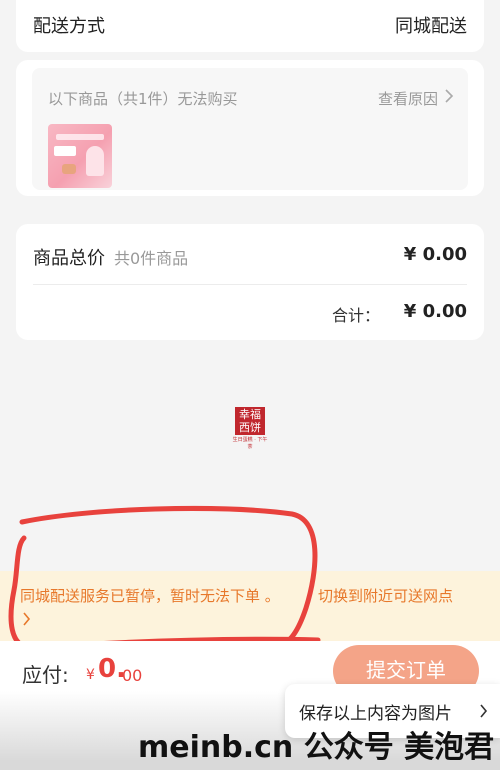 The image size is (500, 770). What do you see at coordinates (435, 311) in the screenshot?
I see `sum-value: ¥ 0.00` at bounding box center [435, 311].